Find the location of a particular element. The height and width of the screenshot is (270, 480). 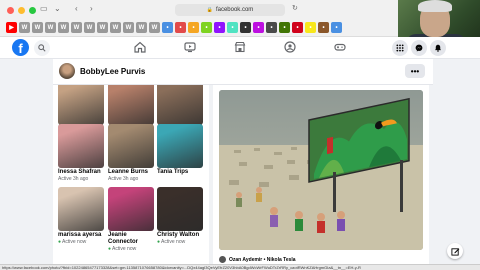

address-bar: 🔒 facebook.com is located at coordinates (230, 10).